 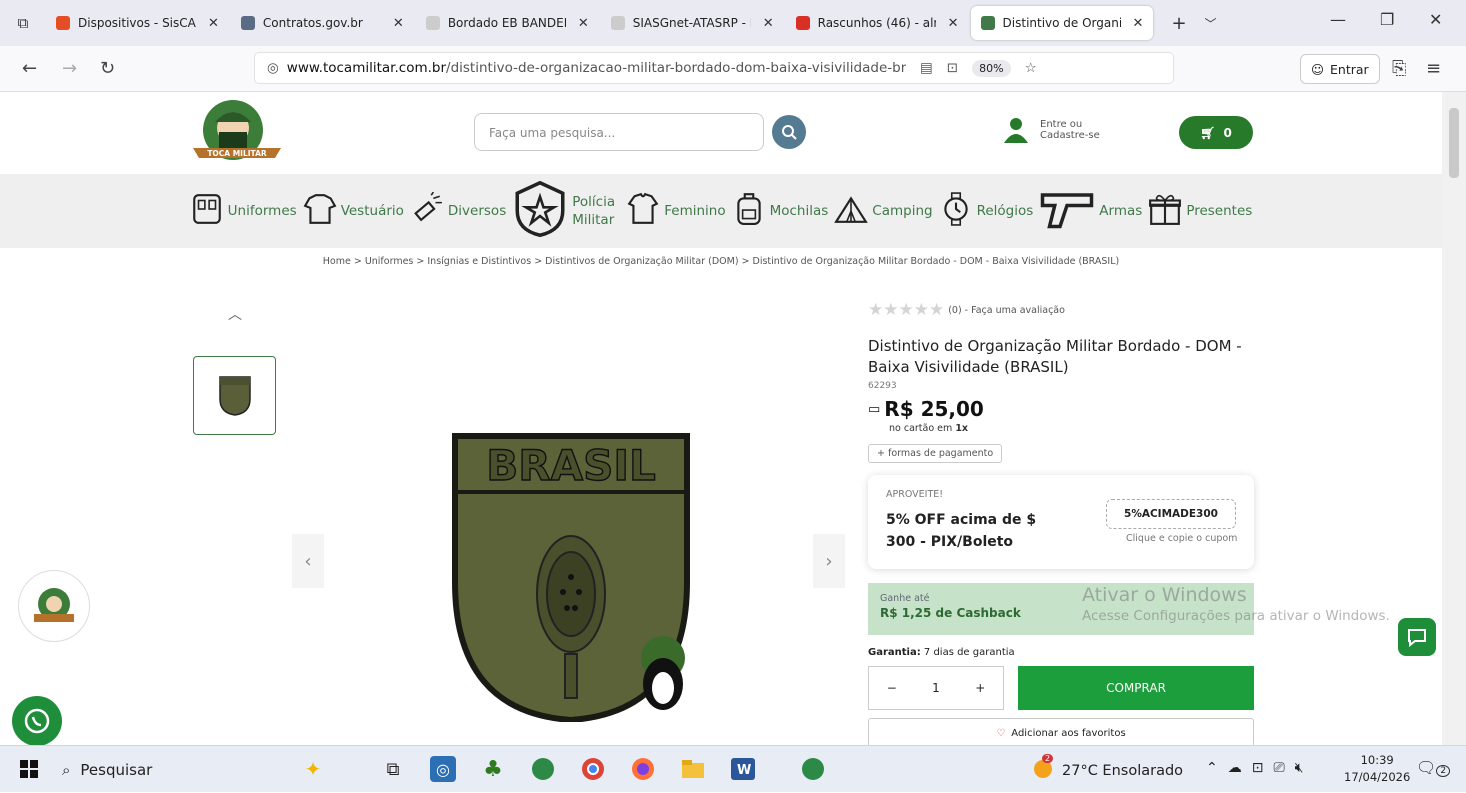 I want to click on decrease-button: −, so click(x=892, y=688).